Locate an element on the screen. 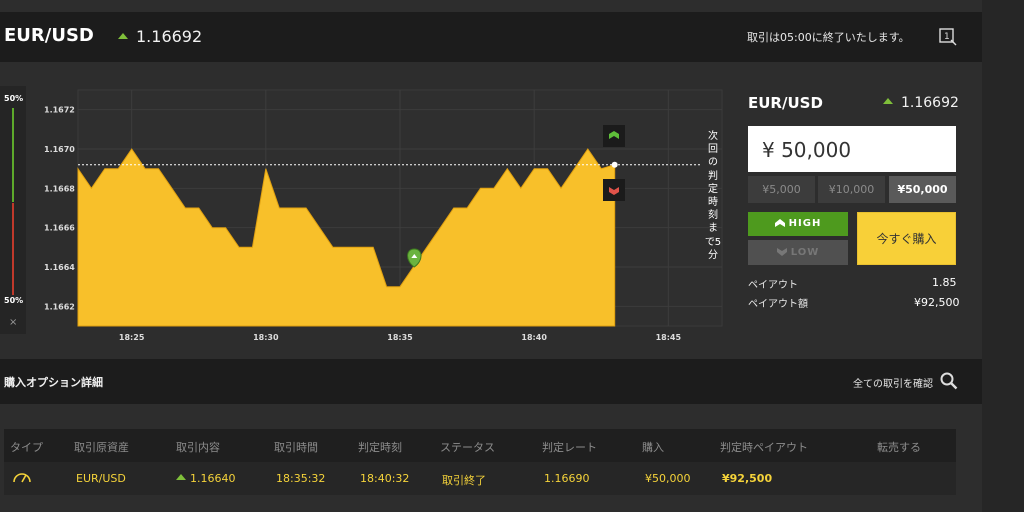  x-tick-label: 18:35 is located at coordinates (400, 337).